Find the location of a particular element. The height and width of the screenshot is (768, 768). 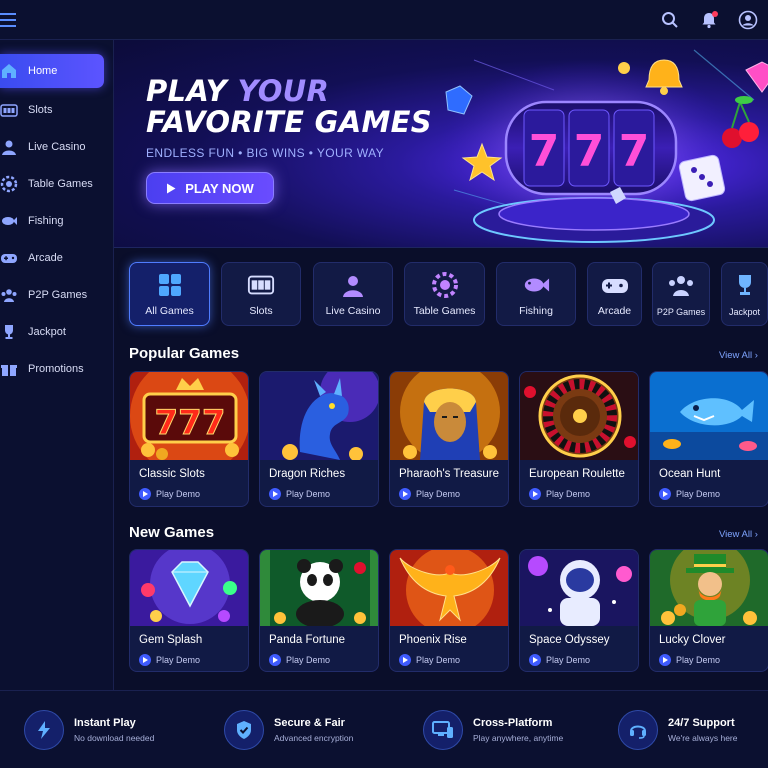

grid-icon is located at coordinates (170, 285).